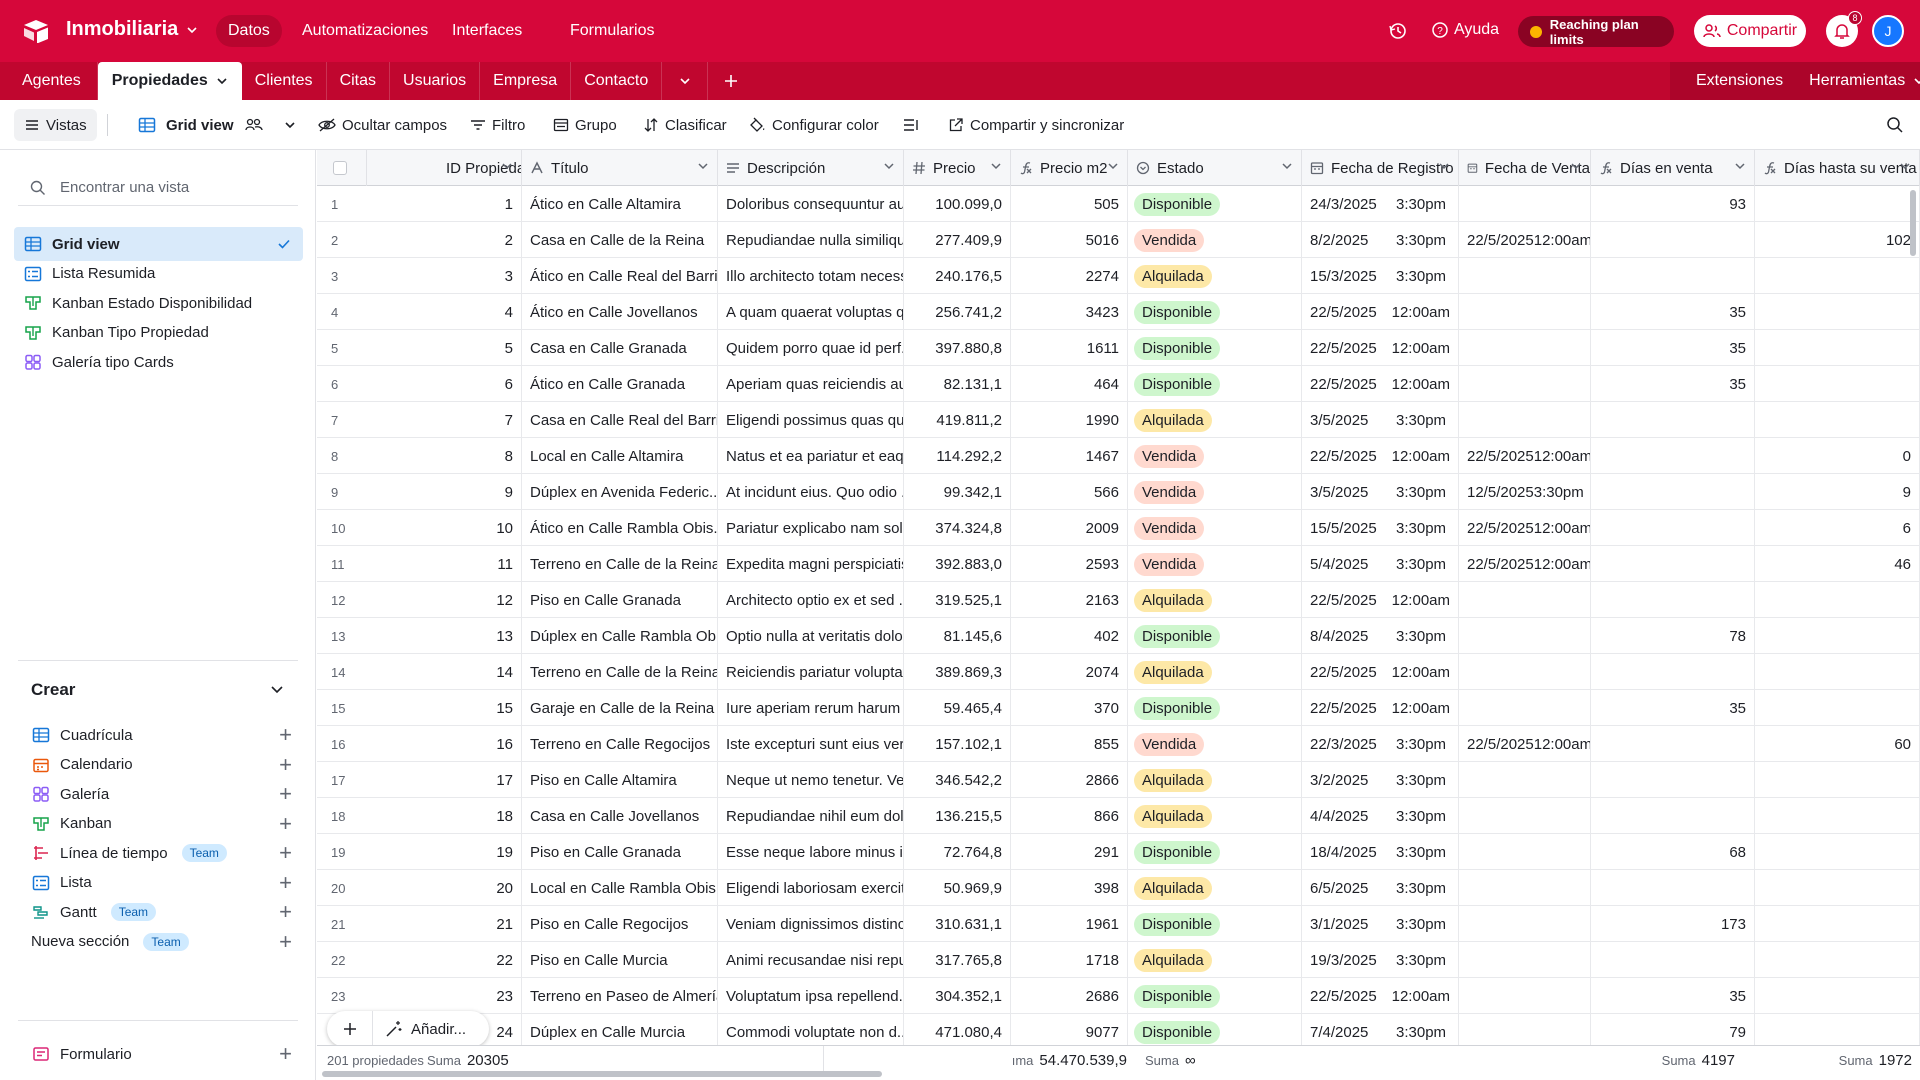  I want to click on column-header-descripcion: Descripción, so click(811, 168).